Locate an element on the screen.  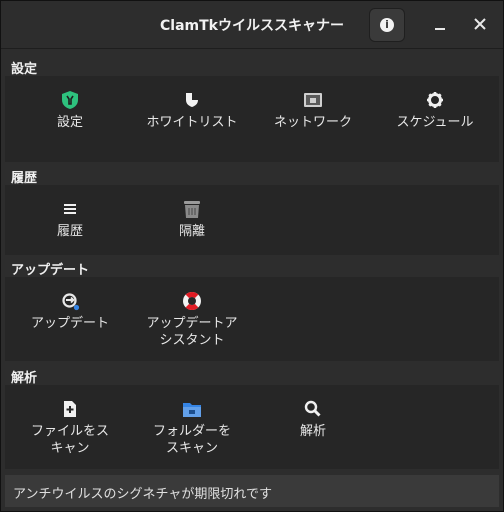
folder-icon is located at coordinates (192, 410).